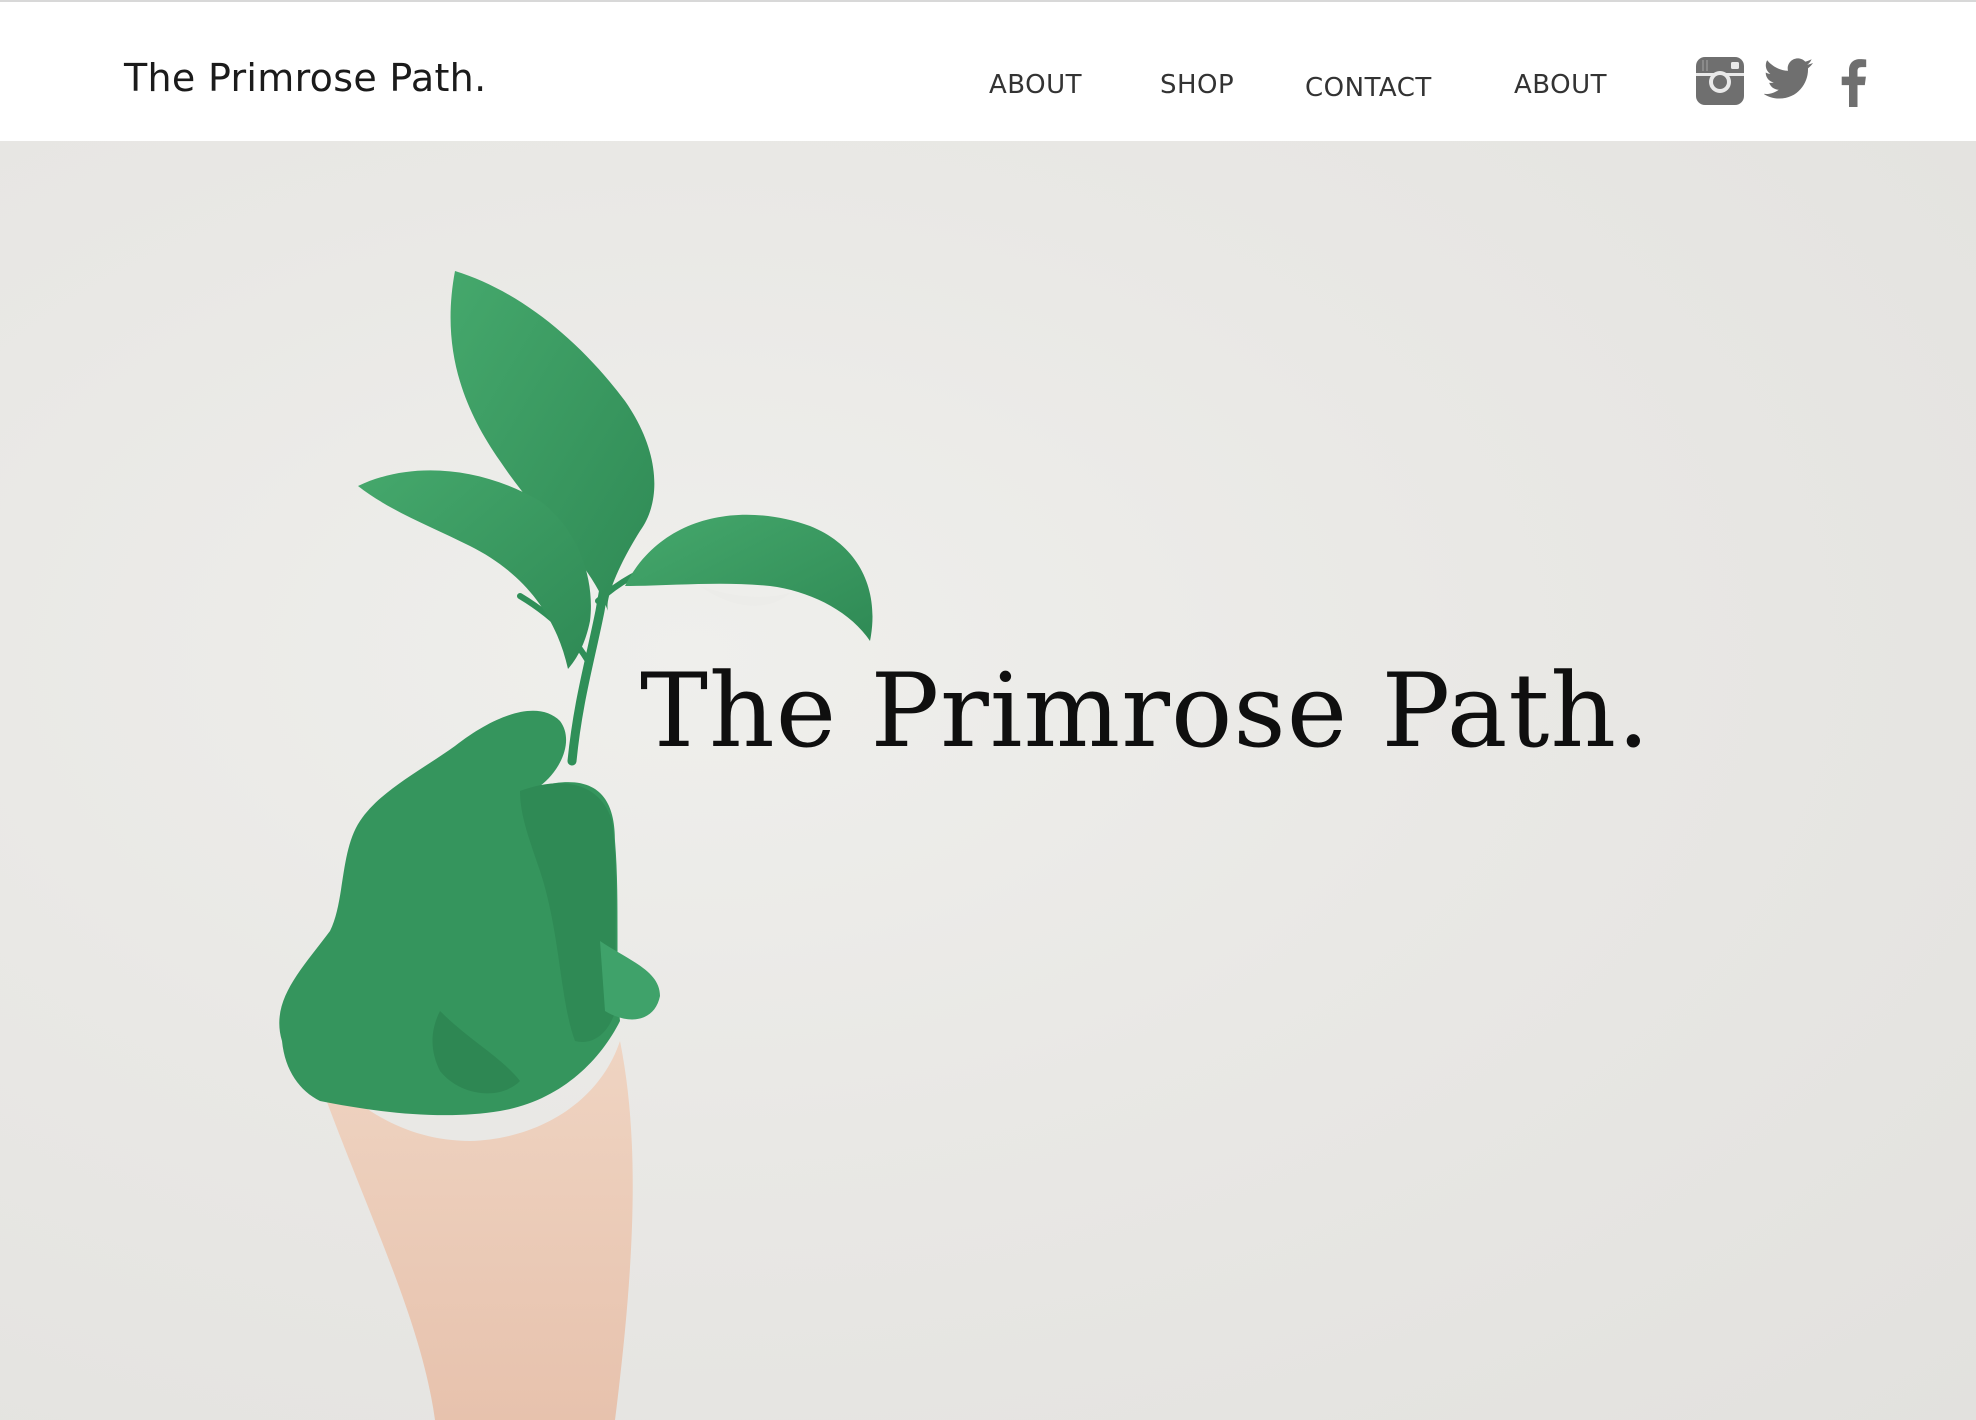 This screenshot has height=1420, width=1976. Describe the element at coordinates (1197, 85) in the screenshot. I see `nav-link-shop: SHOP` at that location.